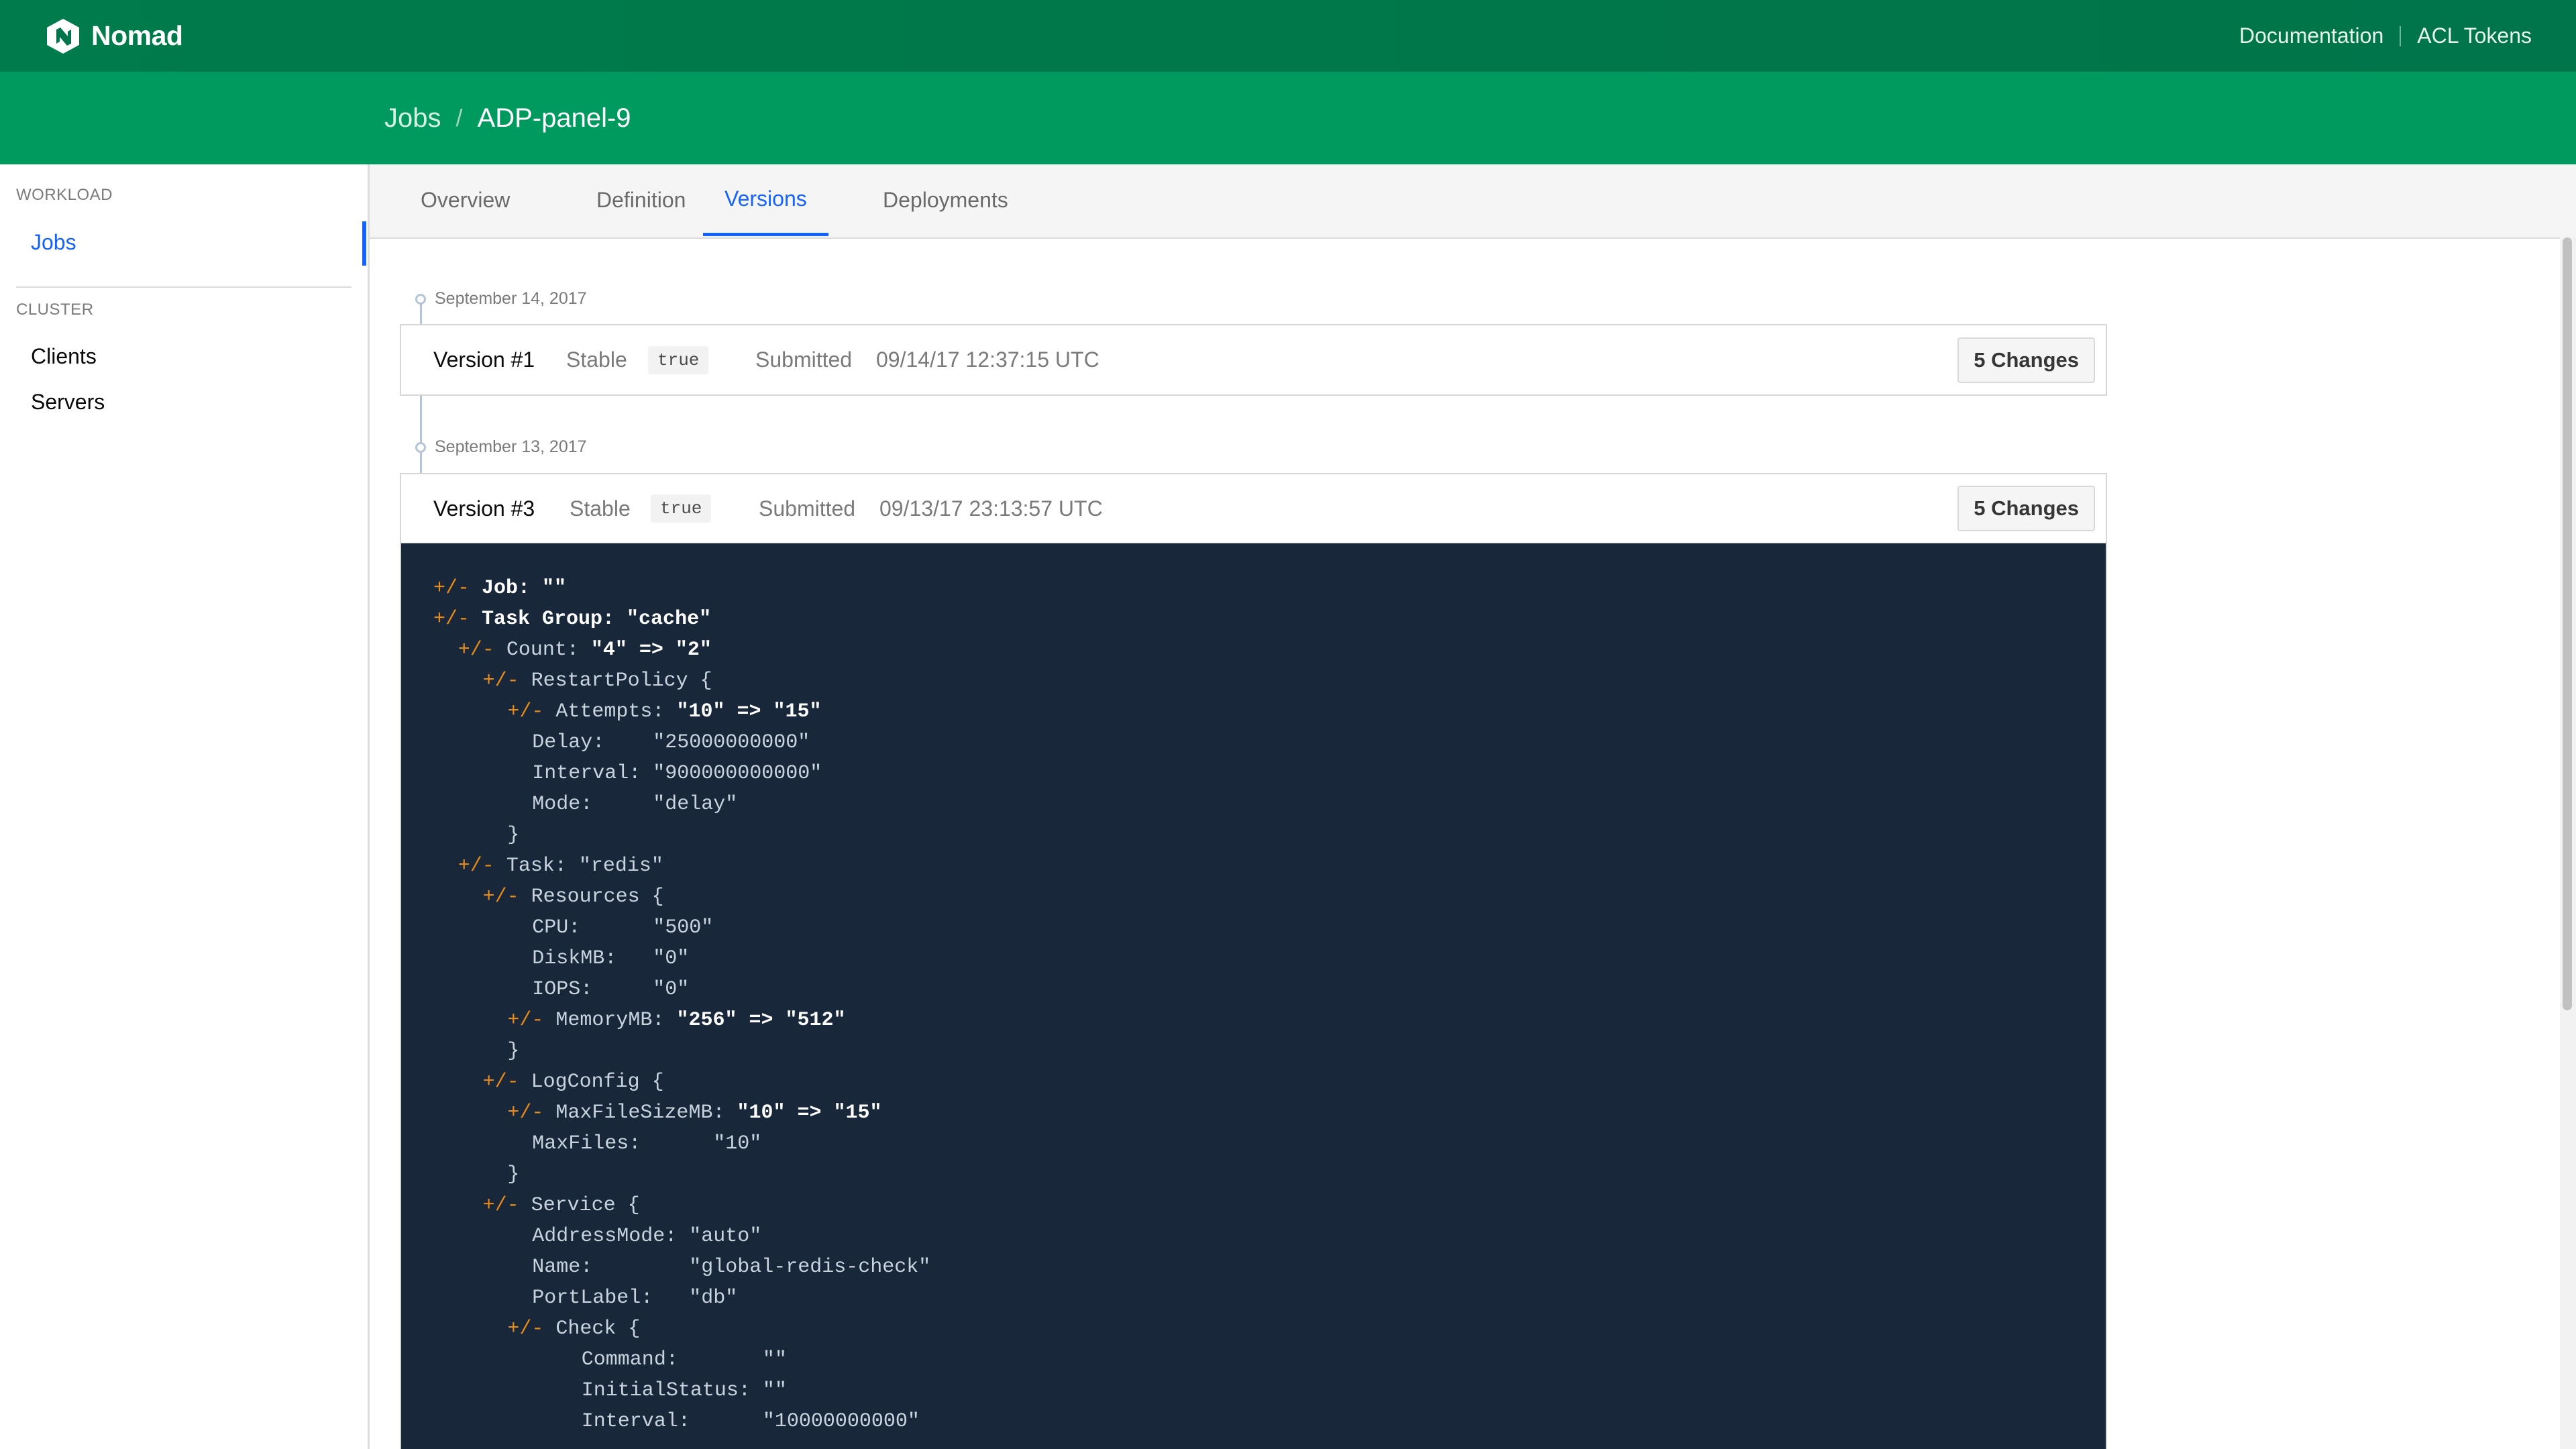 Image resolution: width=2576 pixels, height=1449 pixels. I want to click on diff-line: +/- Count: "4" => "2", so click(681, 650).